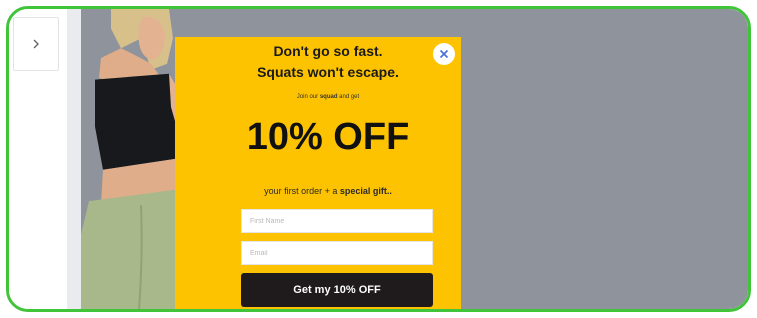 Image resolution: width=757 pixels, height=318 pixels. Describe the element at coordinates (328, 62) in the screenshot. I see `popup-headline: Don't go so fast. Squats won't escape.` at that location.